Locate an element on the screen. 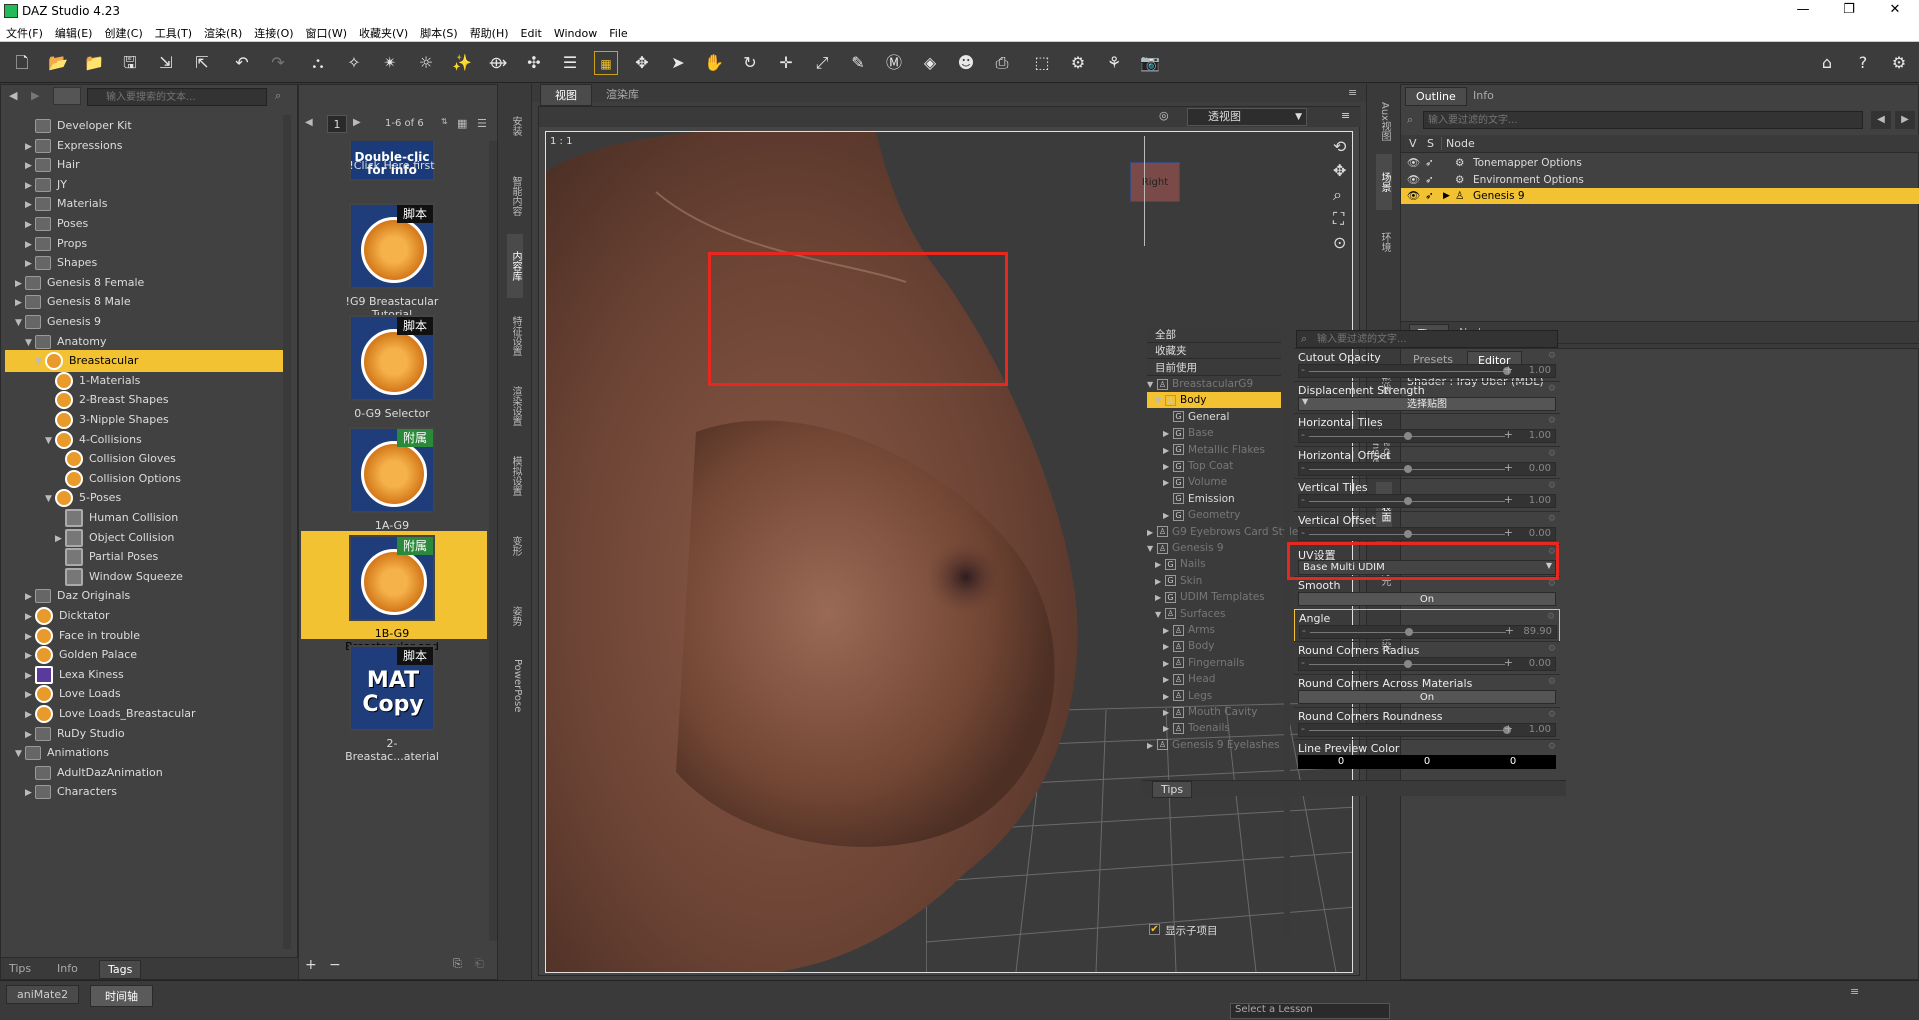 The height and width of the screenshot is (1020, 1919). menu-render: 渲染(R) is located at coordinates (223, 31).